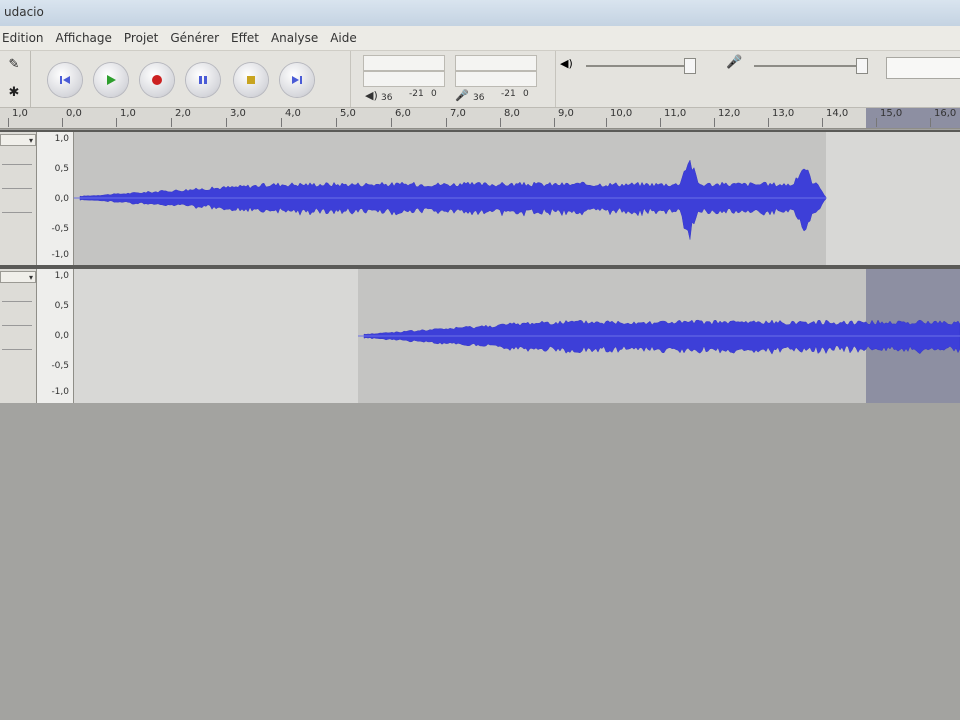  What do you see at coordinates (346, 117) in the screenshot?
I see `ruler-tick: 5,0` at bounding box center [346, 117].